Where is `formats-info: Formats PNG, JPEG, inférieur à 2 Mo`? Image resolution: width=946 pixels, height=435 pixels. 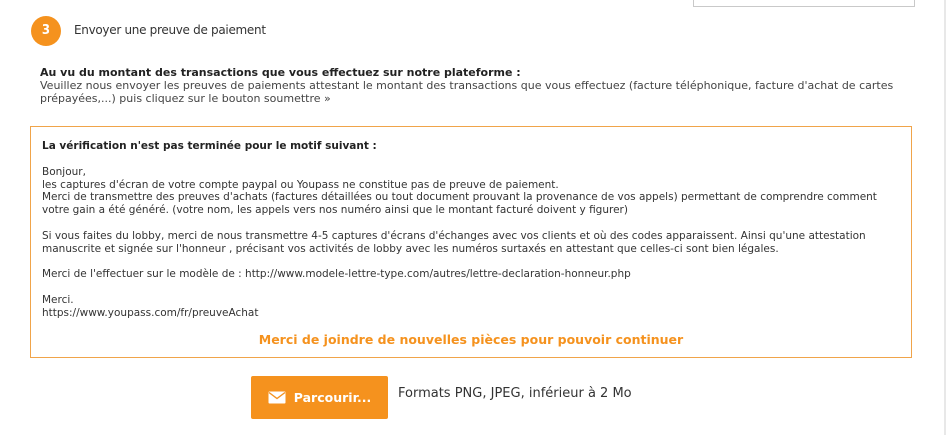
formats-info: Formats PNG, JPEG, inférieur à 2 Mo is located at coordinates (515, 393).